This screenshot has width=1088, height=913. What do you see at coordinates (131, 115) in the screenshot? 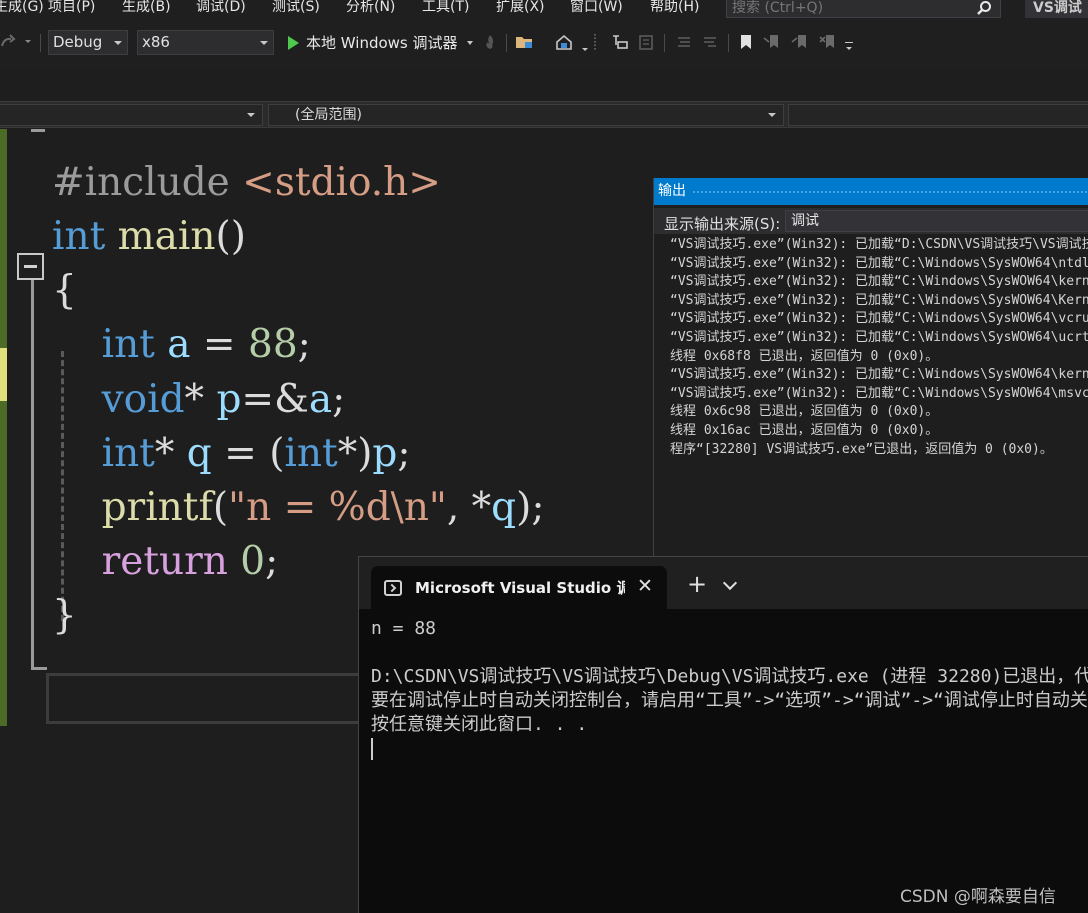
I see `project-dropdown` at bounding box center [131, 115].